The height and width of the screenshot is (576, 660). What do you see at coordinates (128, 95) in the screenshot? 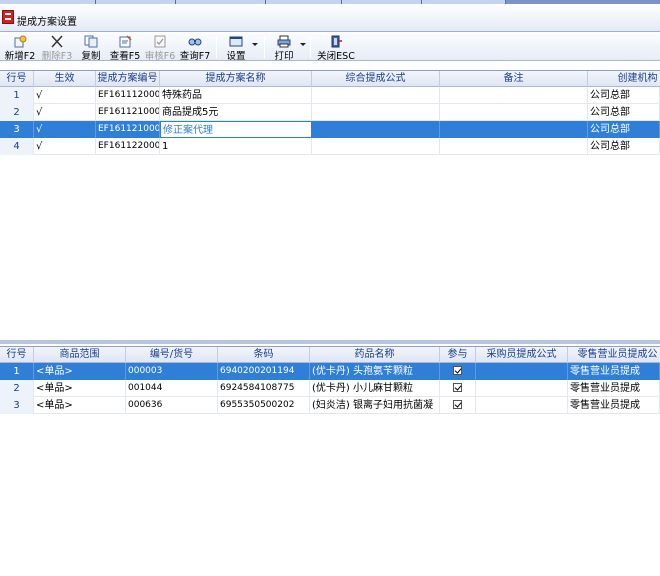
I see `plan-code-cell: EF1611120001` at bounding box center [128, 95].